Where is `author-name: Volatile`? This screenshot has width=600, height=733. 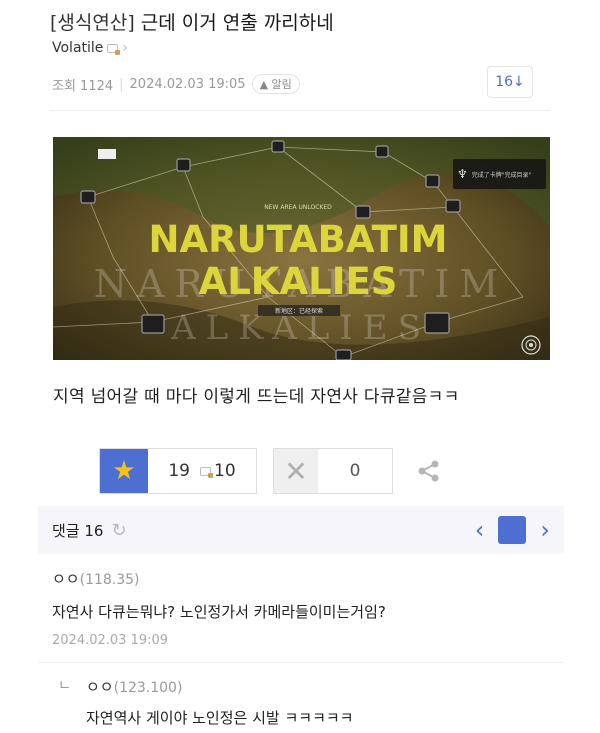
author-name: Volatile is located at coordinates (77, 48).